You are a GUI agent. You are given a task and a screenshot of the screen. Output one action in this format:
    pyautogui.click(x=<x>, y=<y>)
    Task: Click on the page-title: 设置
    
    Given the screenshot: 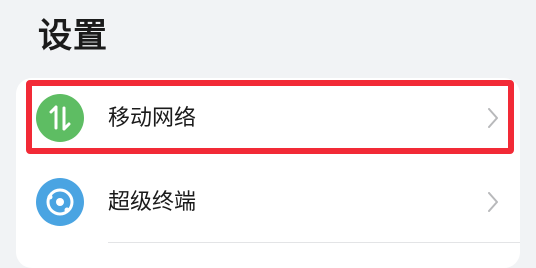 What is the action you would take?
    pyautogui.click(x=73, y=36)
    